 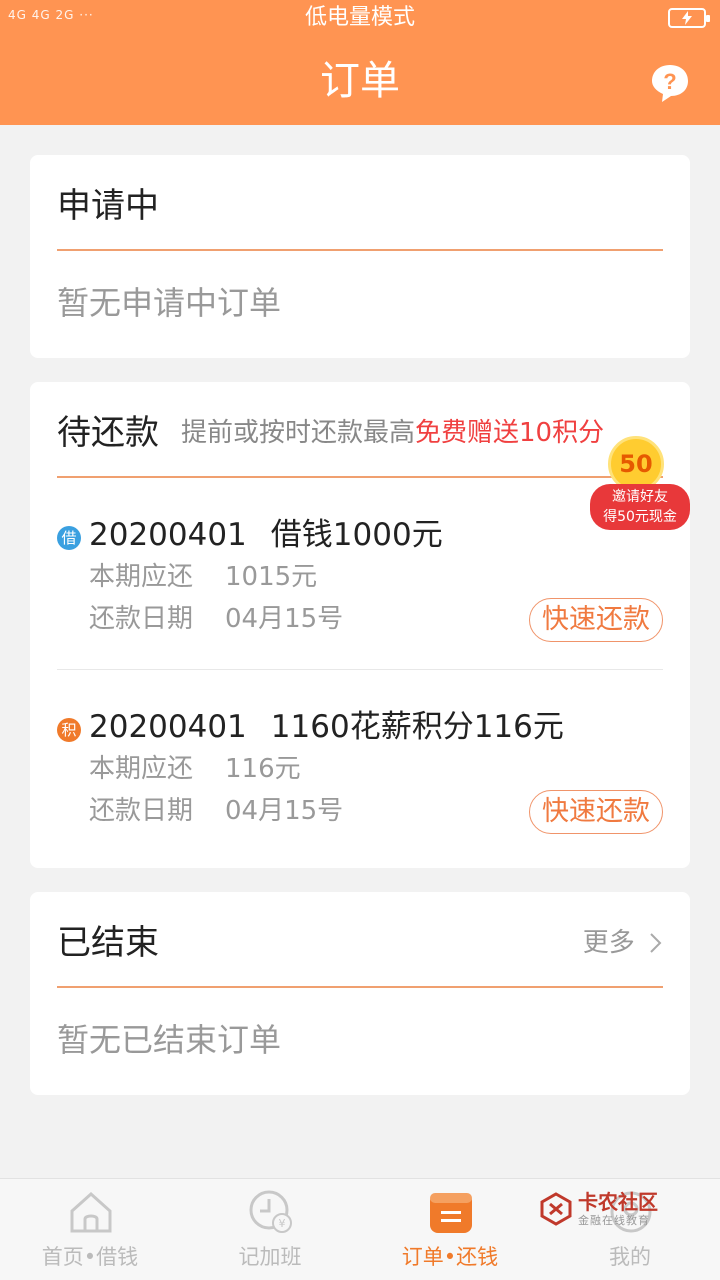 I want to click on tab-label: 记加班, so click(x=270, y=1257).